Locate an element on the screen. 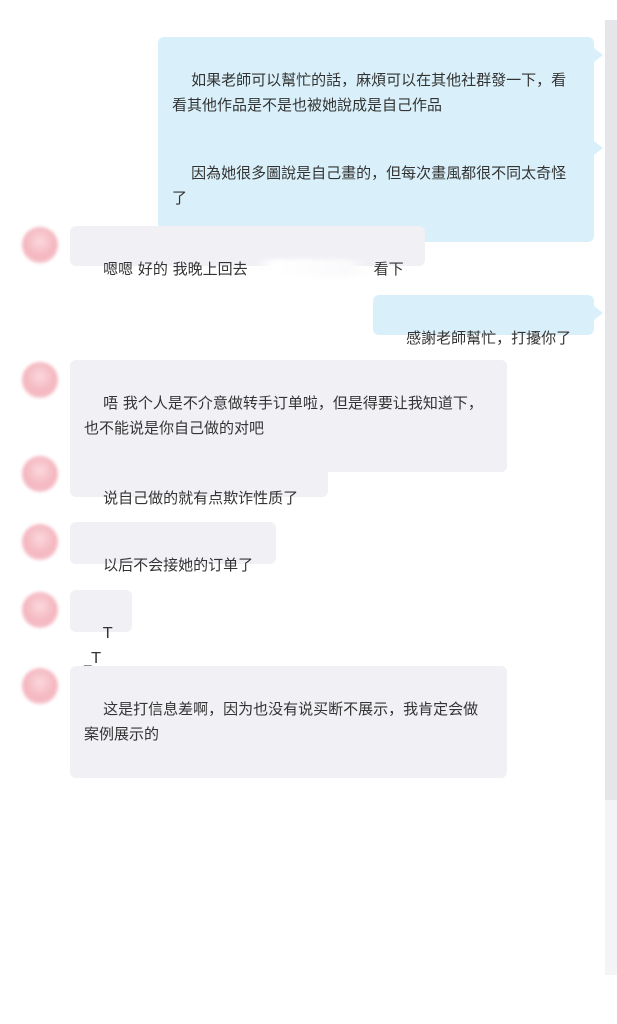 The height and width of the screenshot is (1024, 617). message-text: 唔 我个人是不介意做转手订单啦，但是得要让我知道下，也不能说是你自己做的对吧 is located at coordinates (283, 415).